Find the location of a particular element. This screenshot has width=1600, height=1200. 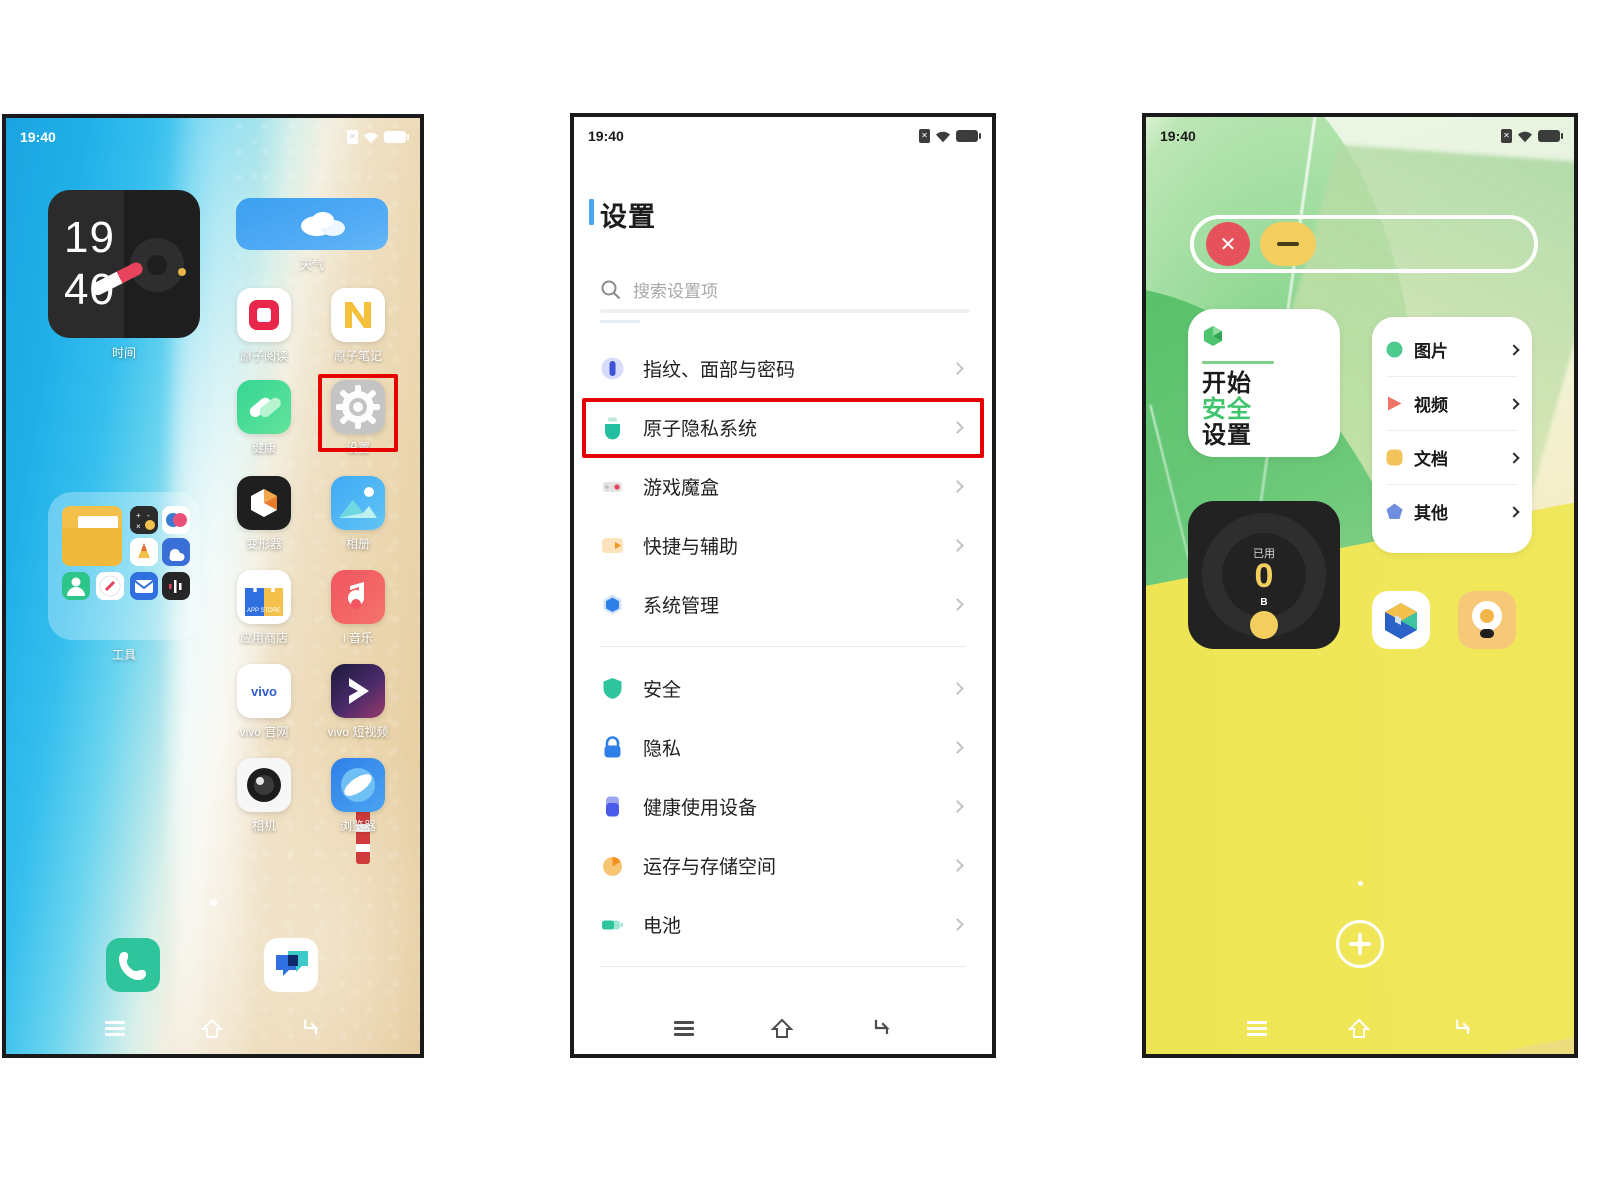

app-camera: 相机 is located at coordinates (264, 796).